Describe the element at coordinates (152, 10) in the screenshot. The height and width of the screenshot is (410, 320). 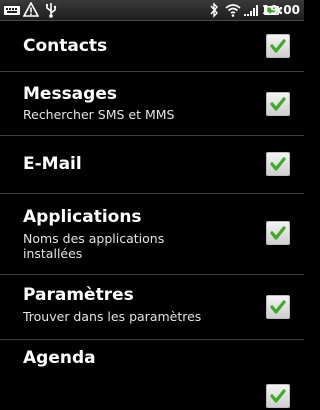
I see `status-bar: 19:00` at that location.